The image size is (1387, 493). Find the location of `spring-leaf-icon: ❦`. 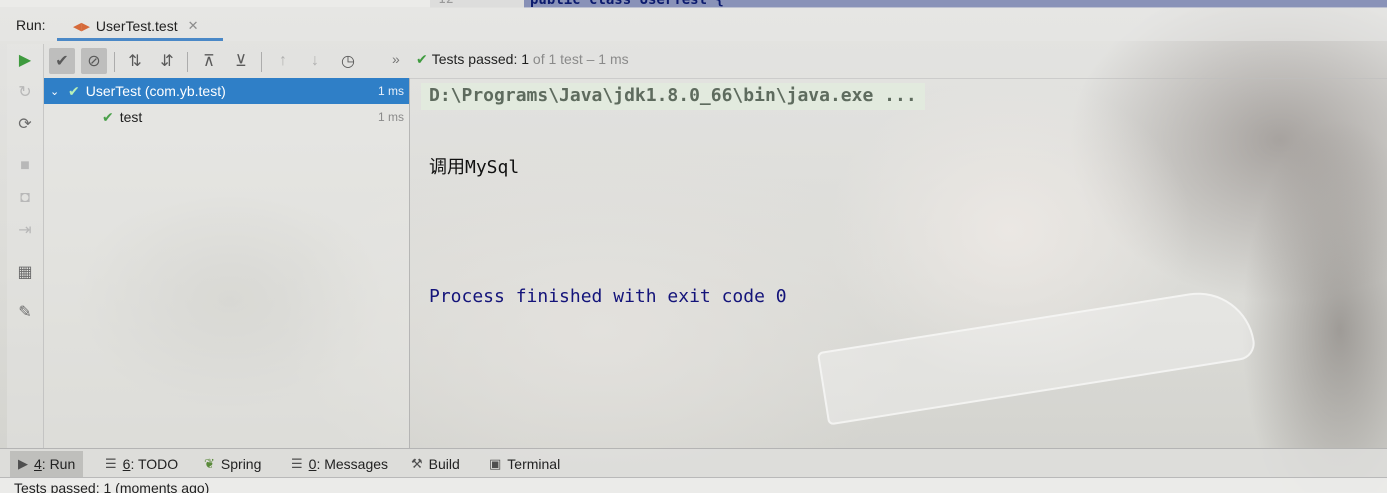

spring-leaf-icon: ❦ is located at coordinates (209, 463).